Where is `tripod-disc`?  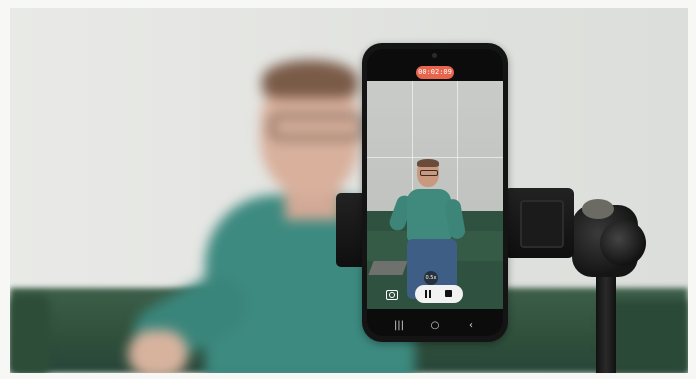
tripod-disc is located at coordinates (598, 209).